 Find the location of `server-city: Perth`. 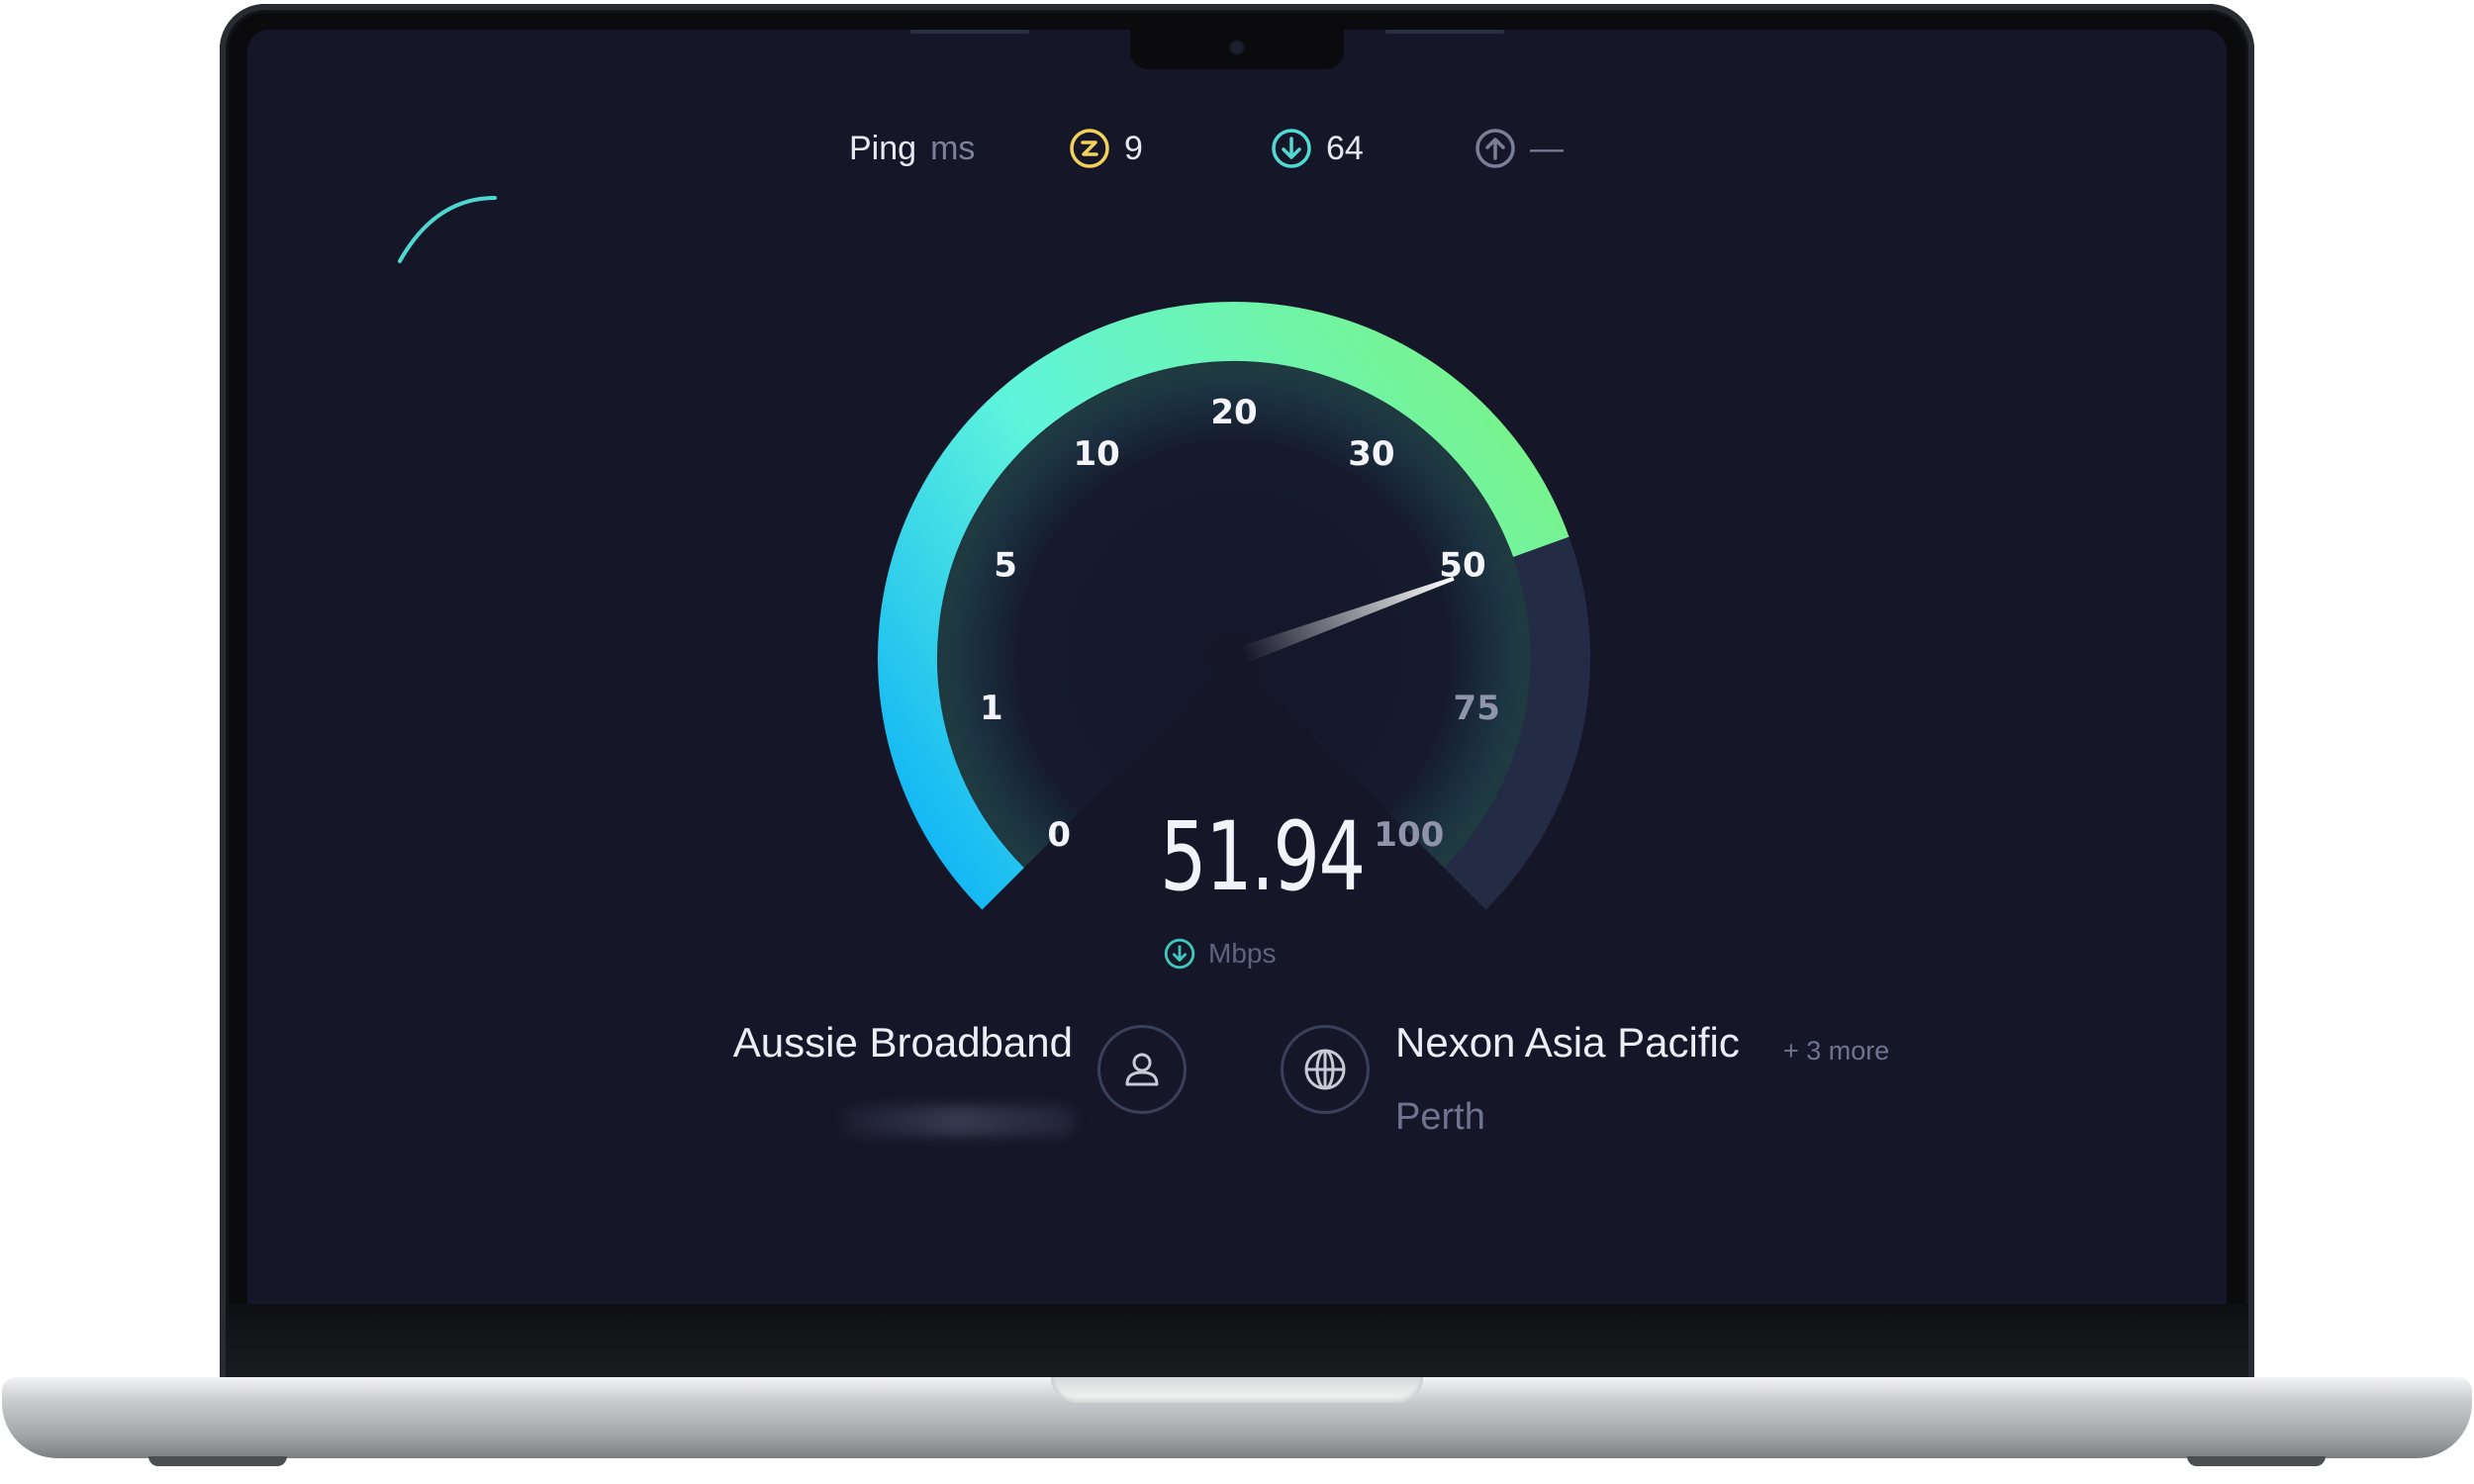

server-city: Perth is located at coordinates (1440, 1117).